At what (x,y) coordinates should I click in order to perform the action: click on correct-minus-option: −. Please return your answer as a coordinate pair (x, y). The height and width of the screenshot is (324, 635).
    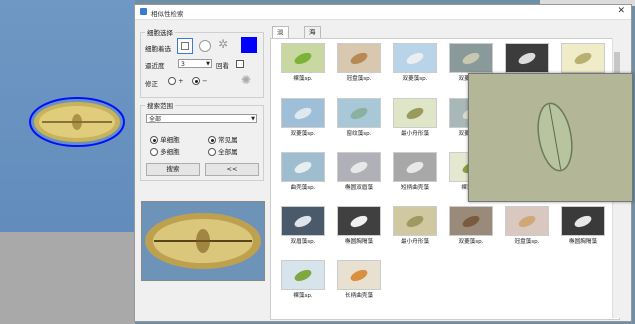
    Looking at the image, I should click on (200, 81).